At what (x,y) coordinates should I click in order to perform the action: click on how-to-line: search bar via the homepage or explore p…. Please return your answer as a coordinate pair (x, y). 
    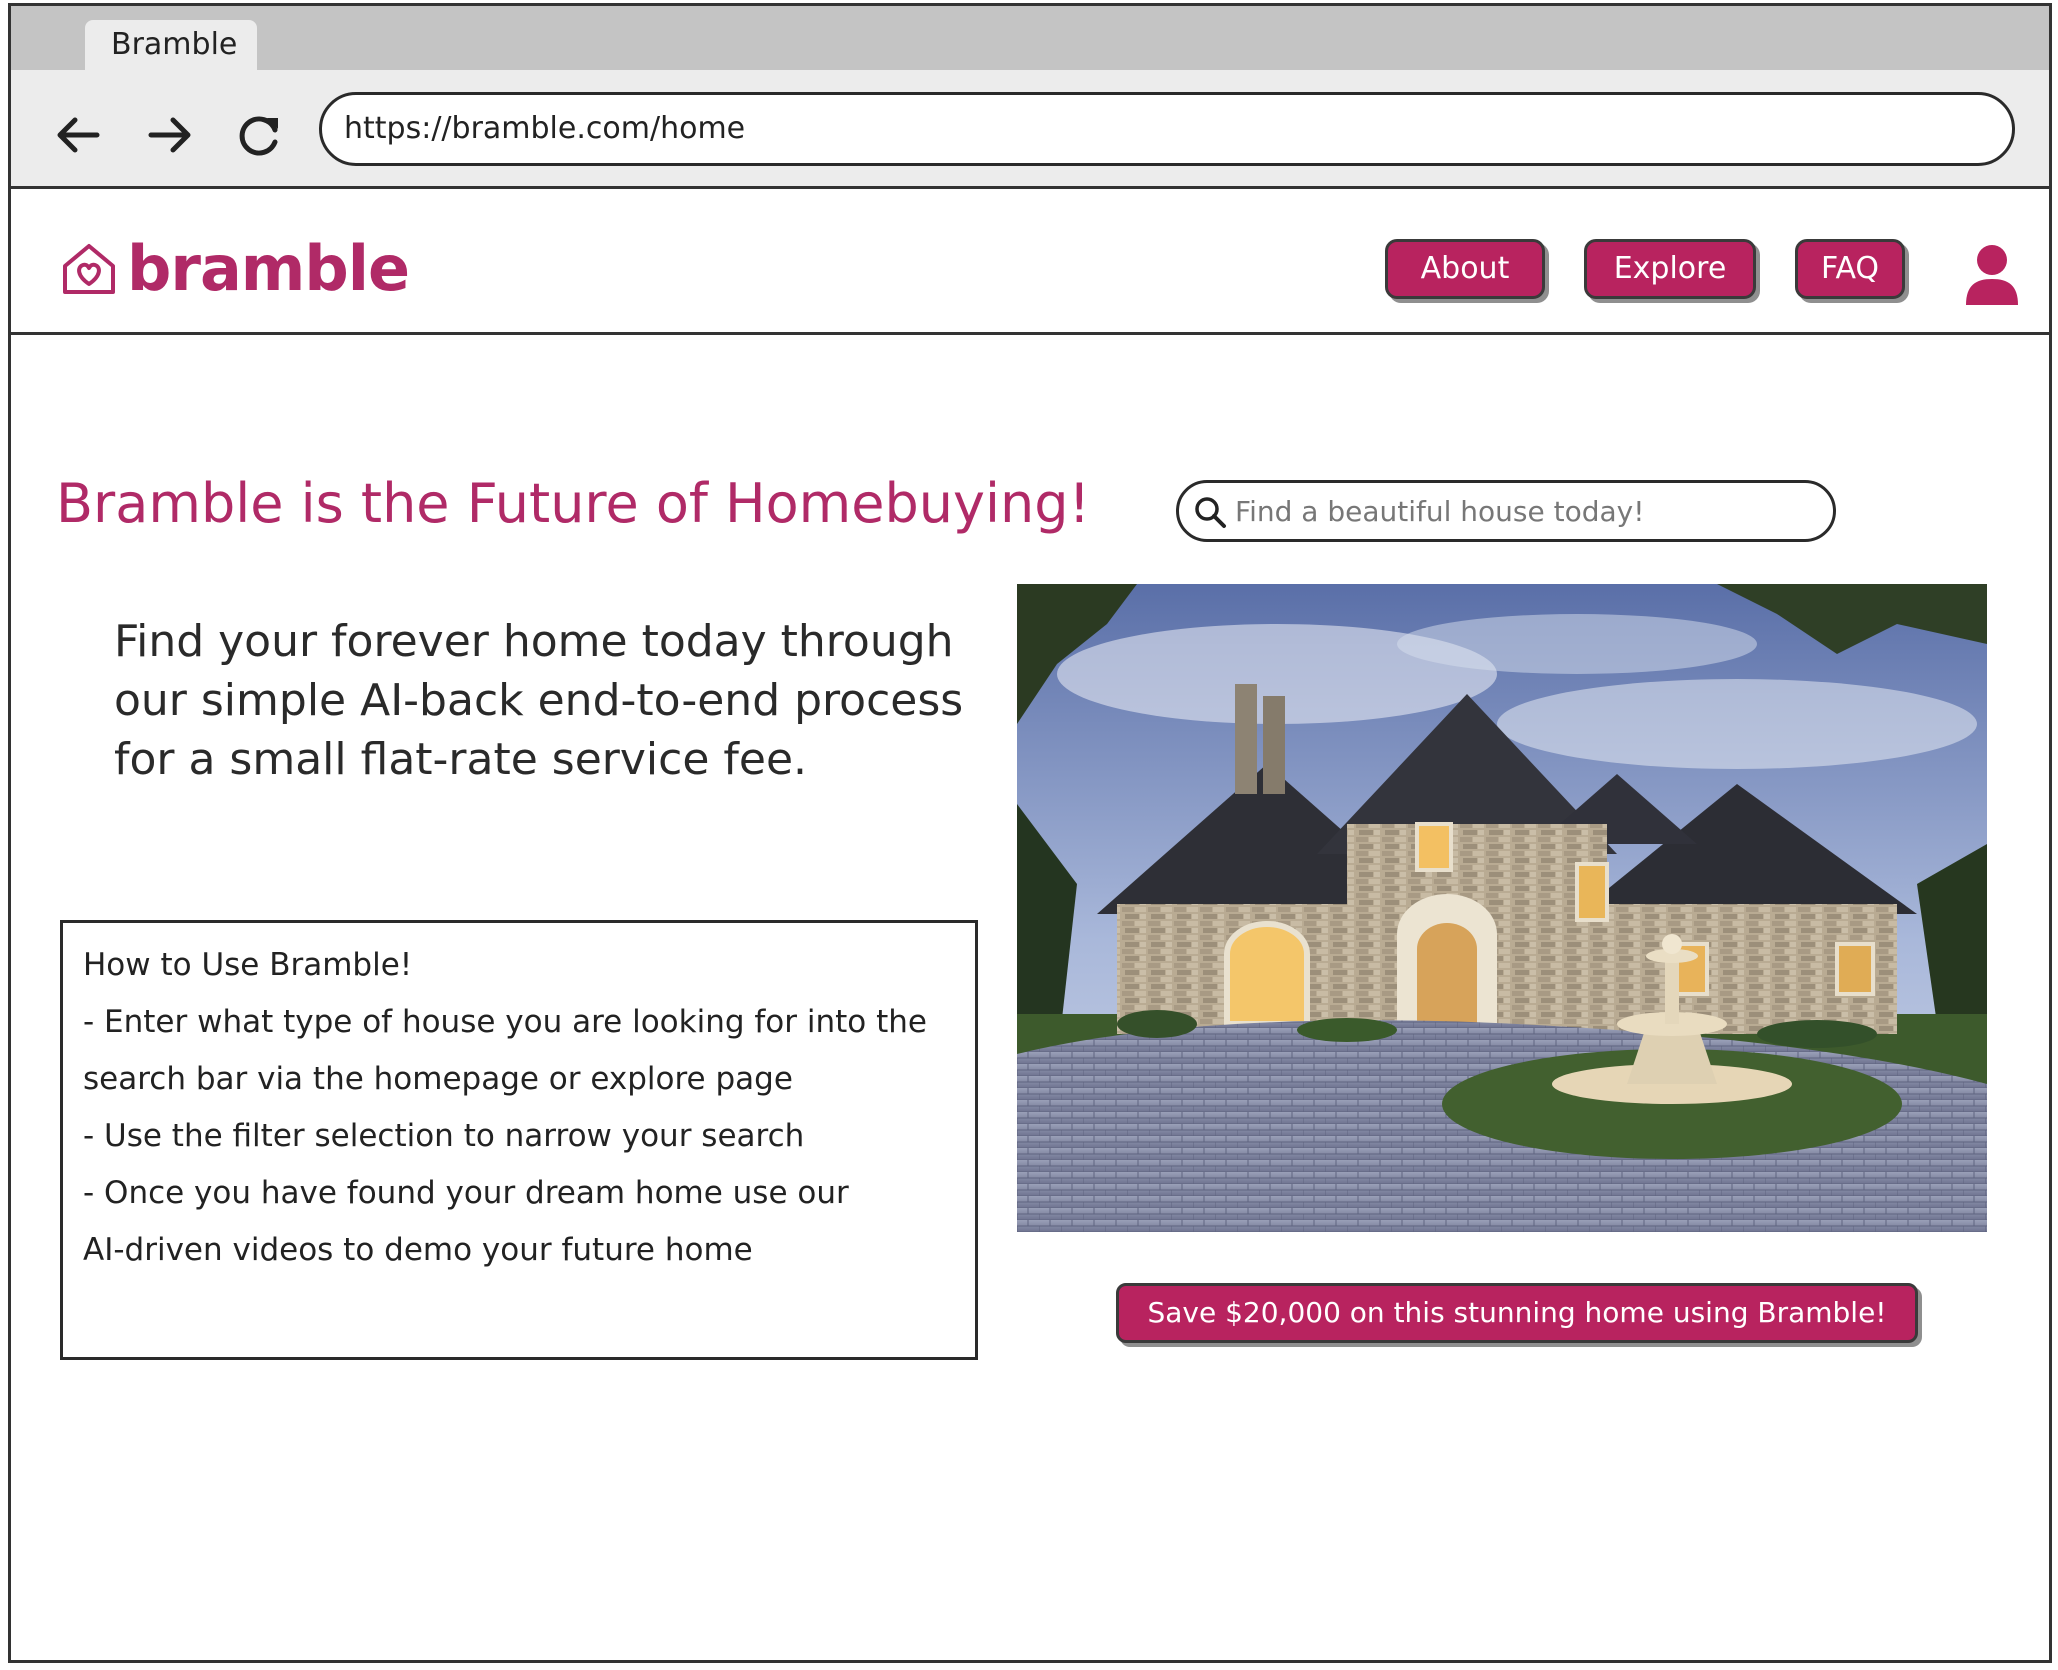
    Looking at the image, I should click on (438, 1079).